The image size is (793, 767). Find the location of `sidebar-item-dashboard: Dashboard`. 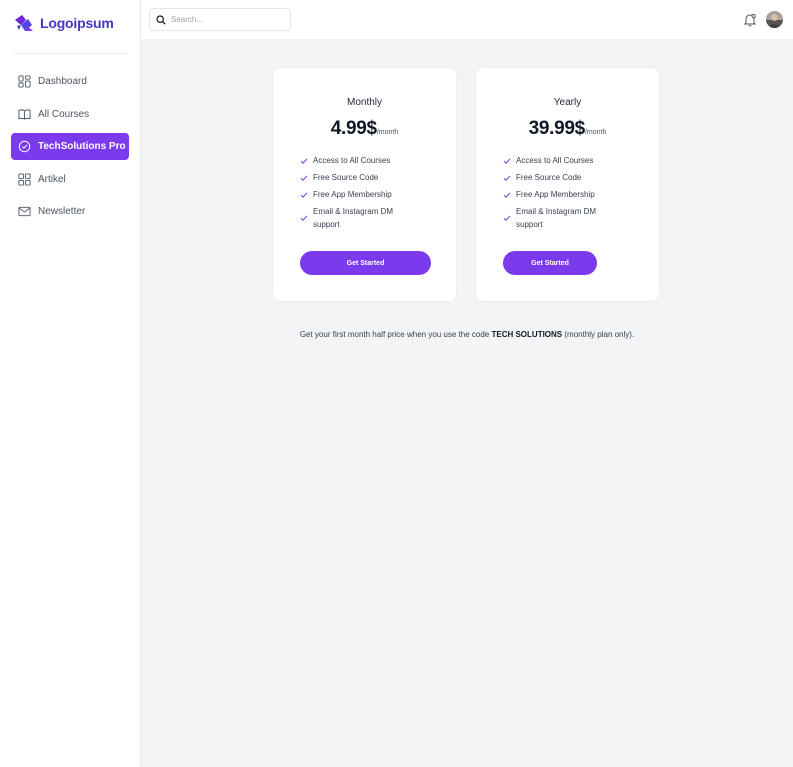

sidebar-item-dashboard: Dashboard is located at coordinates (70, 81).